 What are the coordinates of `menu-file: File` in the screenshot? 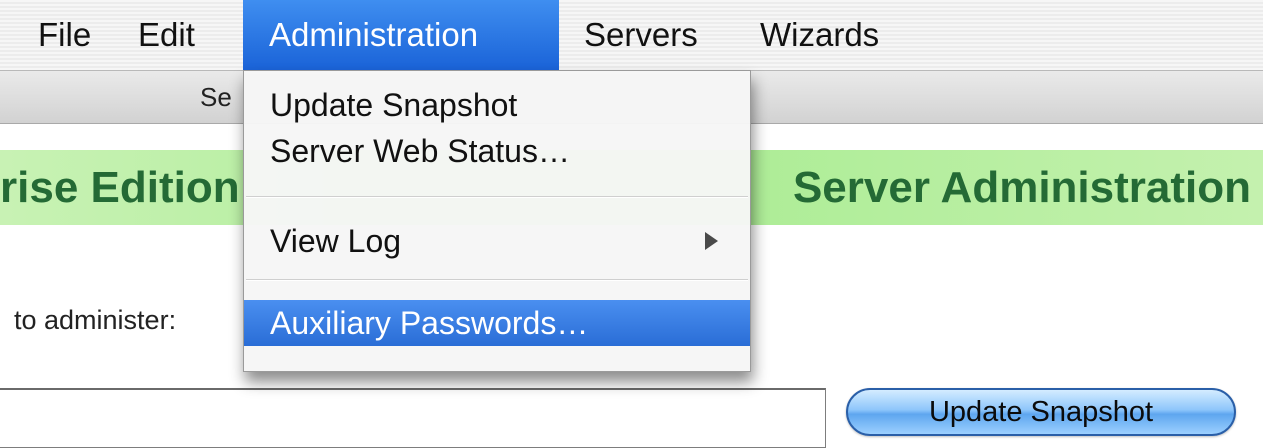 It's located at (64, 35).